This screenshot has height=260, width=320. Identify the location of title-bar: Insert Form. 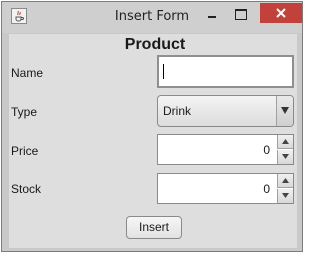
(152, 17).